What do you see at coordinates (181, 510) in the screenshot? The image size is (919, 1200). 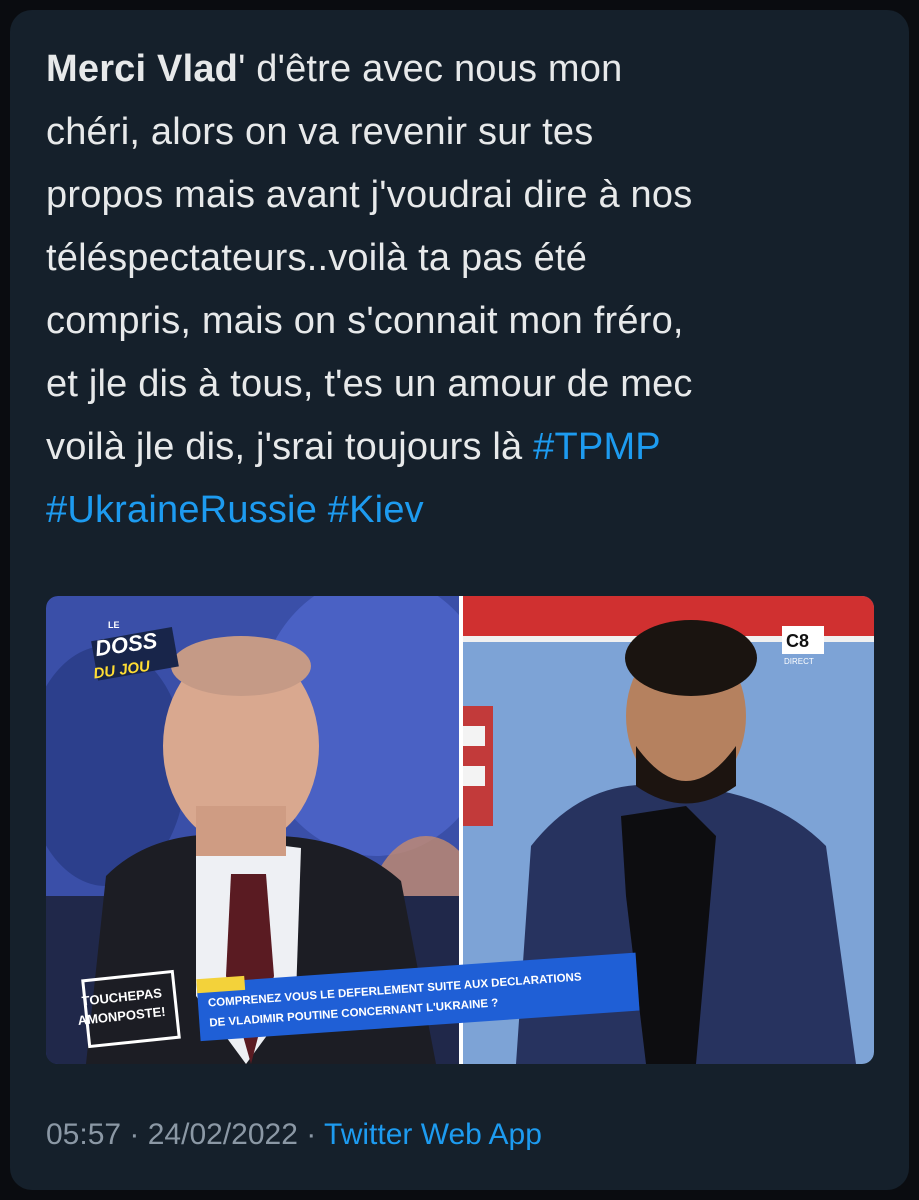 I see `hashtag-ukrainerussie: #UkraineRussie` at bounding box center [181, 510].